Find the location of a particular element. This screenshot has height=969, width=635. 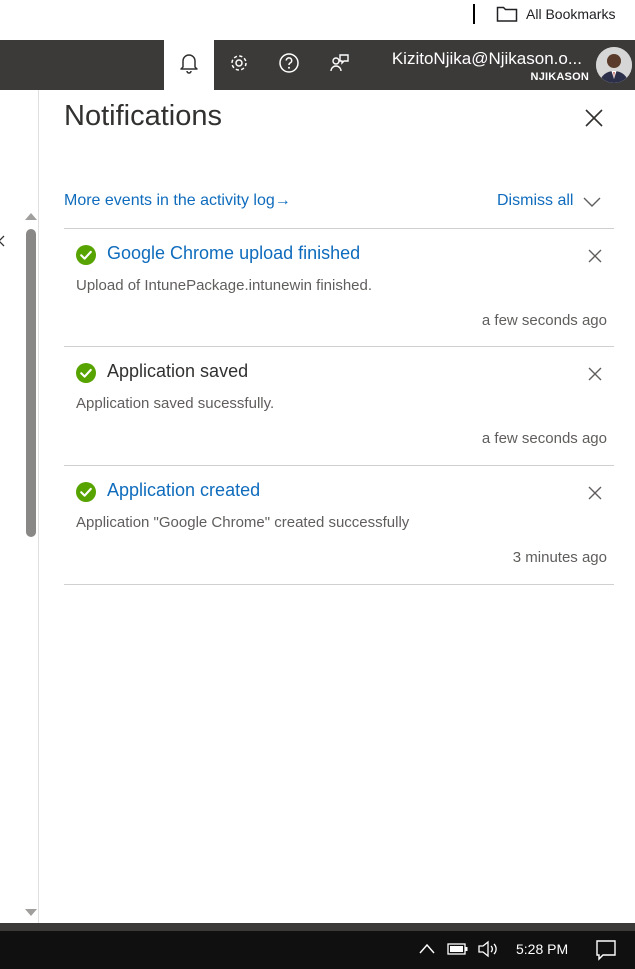

close-panel-button is located at coordinates (594, 120).